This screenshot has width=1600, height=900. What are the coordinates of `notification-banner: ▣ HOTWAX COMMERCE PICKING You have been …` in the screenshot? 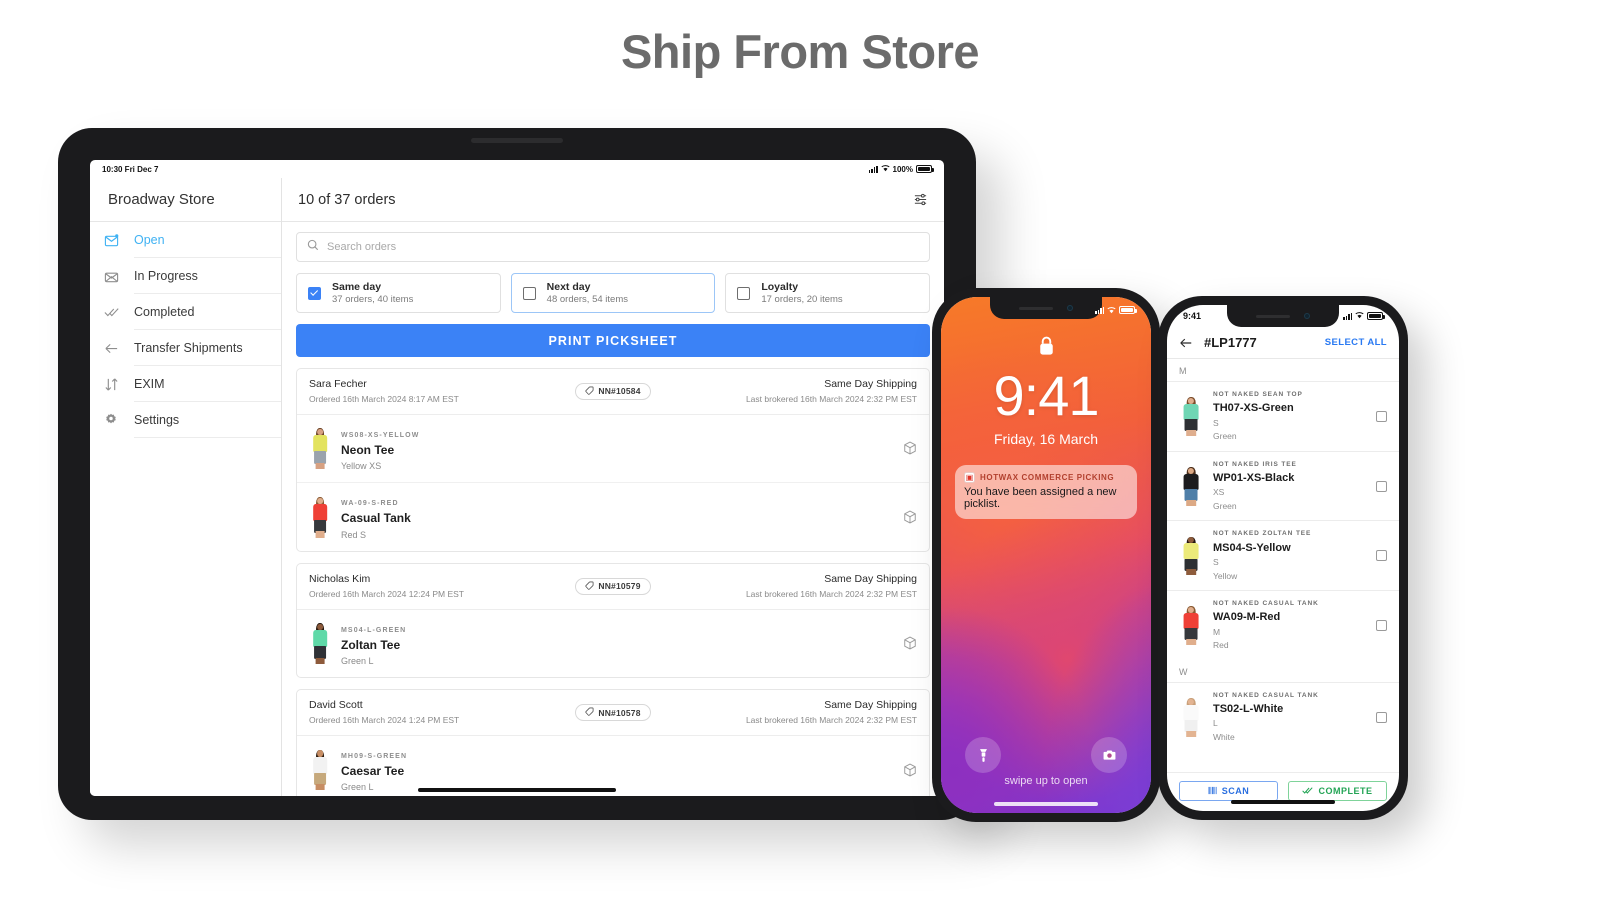 It's located at (1046, 492).